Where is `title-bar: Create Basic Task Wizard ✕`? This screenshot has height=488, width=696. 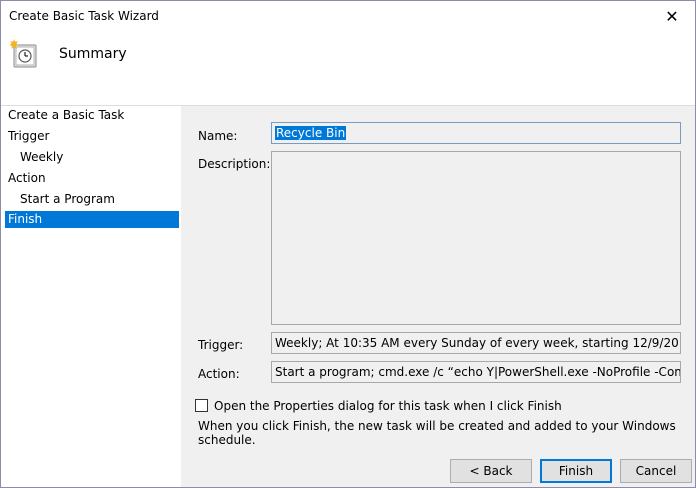
title-bar: Create Basic Task Wizard ✕ is located at coordinates (348, 16).